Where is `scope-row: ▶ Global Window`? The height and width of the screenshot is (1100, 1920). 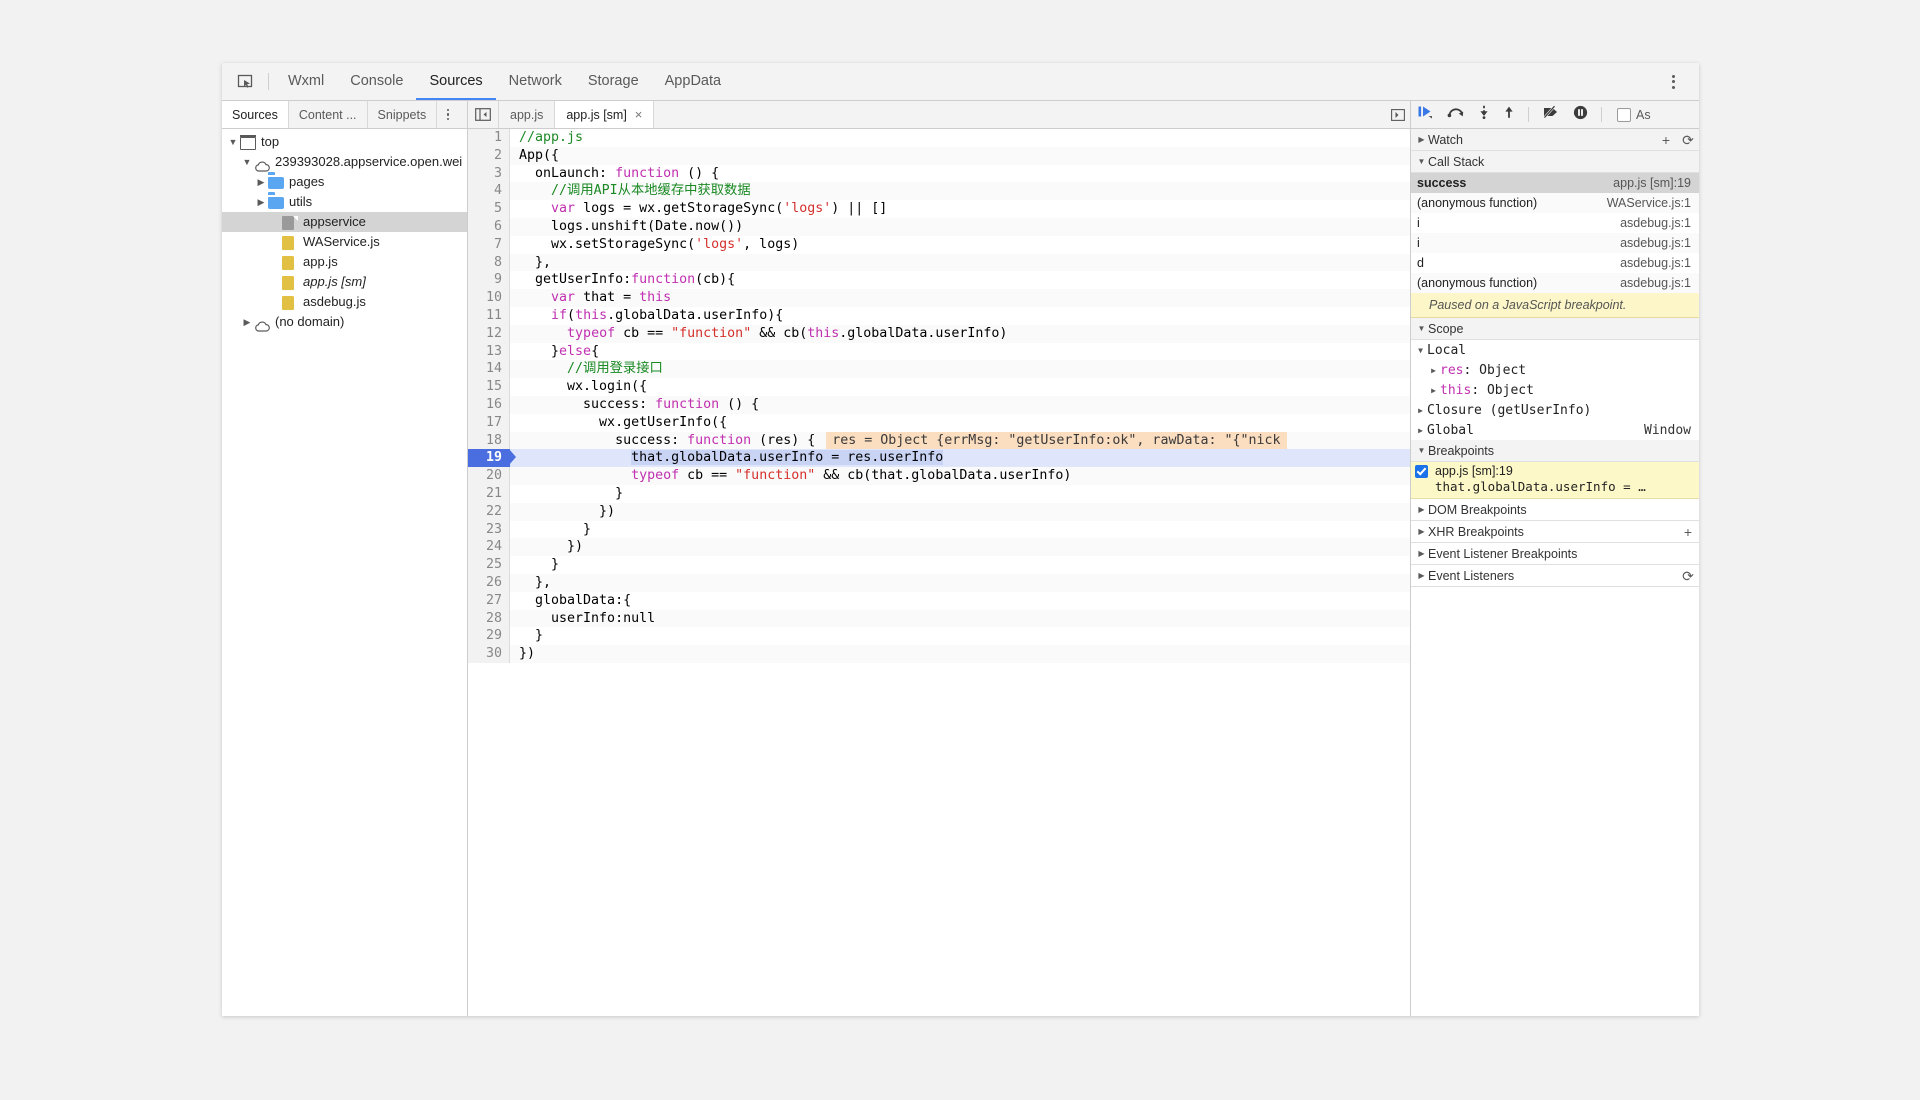
scope-row: ▶ Global Window is located at coordinates (1555, 430).